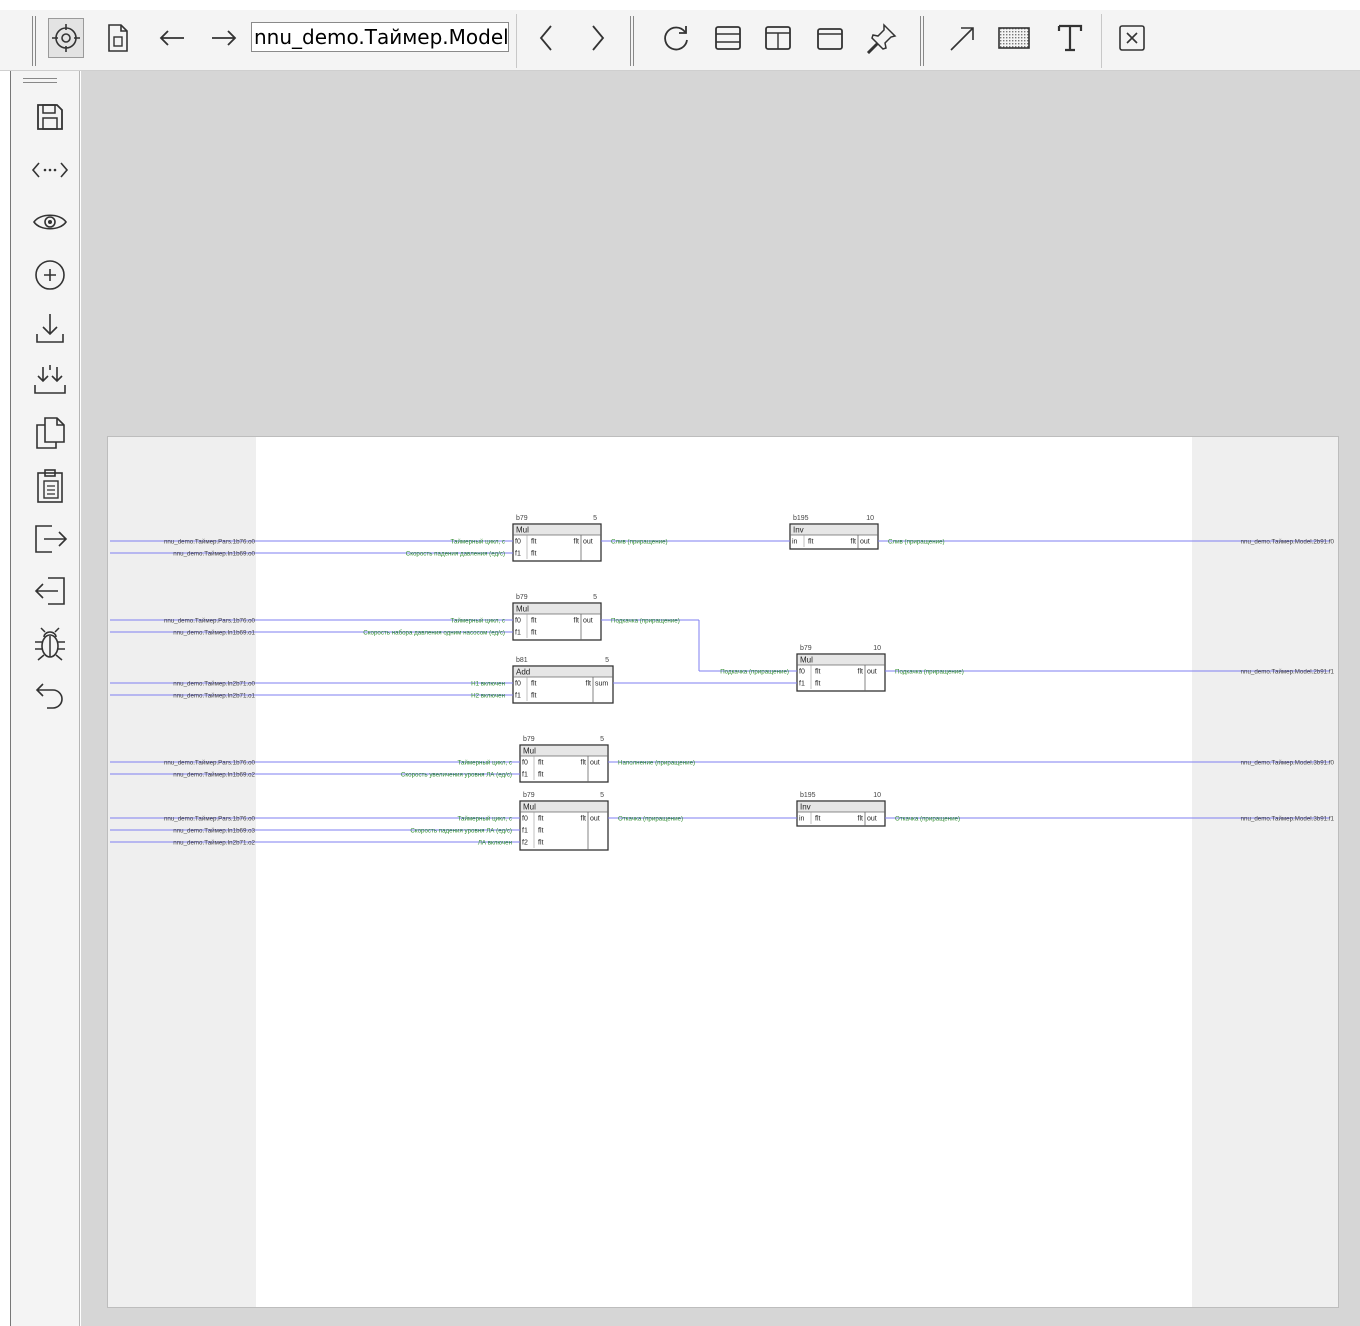 This screenshot has width=1360, height=1326. Describe the element at coordinates (455, 553) in the screenshot. I see `input-wire-label: Скорость падения давления (ед/с)` at that location.